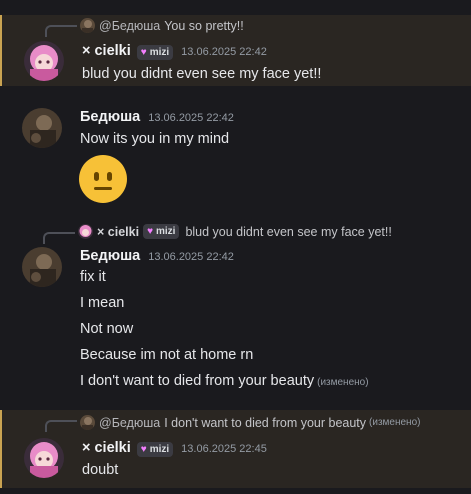 The height and width of the screenshot is (494, 471). I want to click on neutral-face-emoji, so click(103, 179).